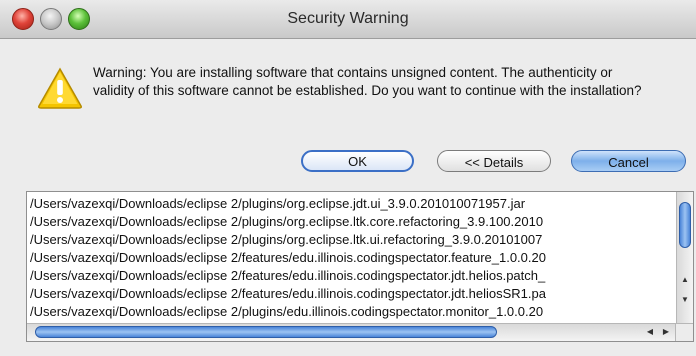  I want to click on scroll-corner, so click(684, 332).